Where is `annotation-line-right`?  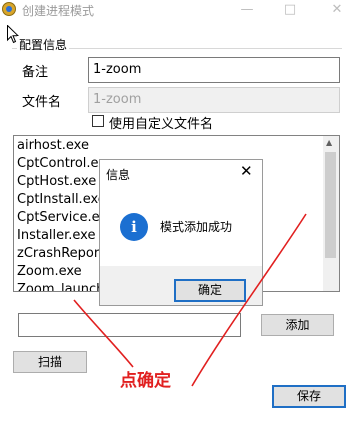 annotation-line-right is located at coordinates (249, 300).